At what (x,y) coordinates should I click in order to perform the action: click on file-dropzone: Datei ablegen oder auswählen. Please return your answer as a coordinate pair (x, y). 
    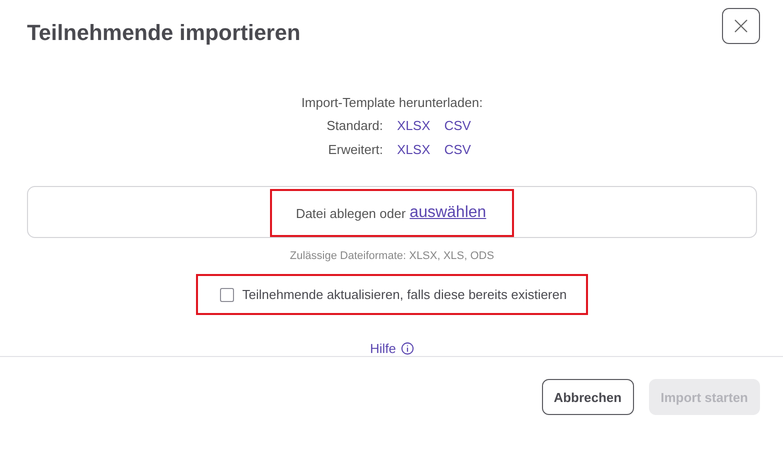
    Looking at the image, I should click on (392, 212).